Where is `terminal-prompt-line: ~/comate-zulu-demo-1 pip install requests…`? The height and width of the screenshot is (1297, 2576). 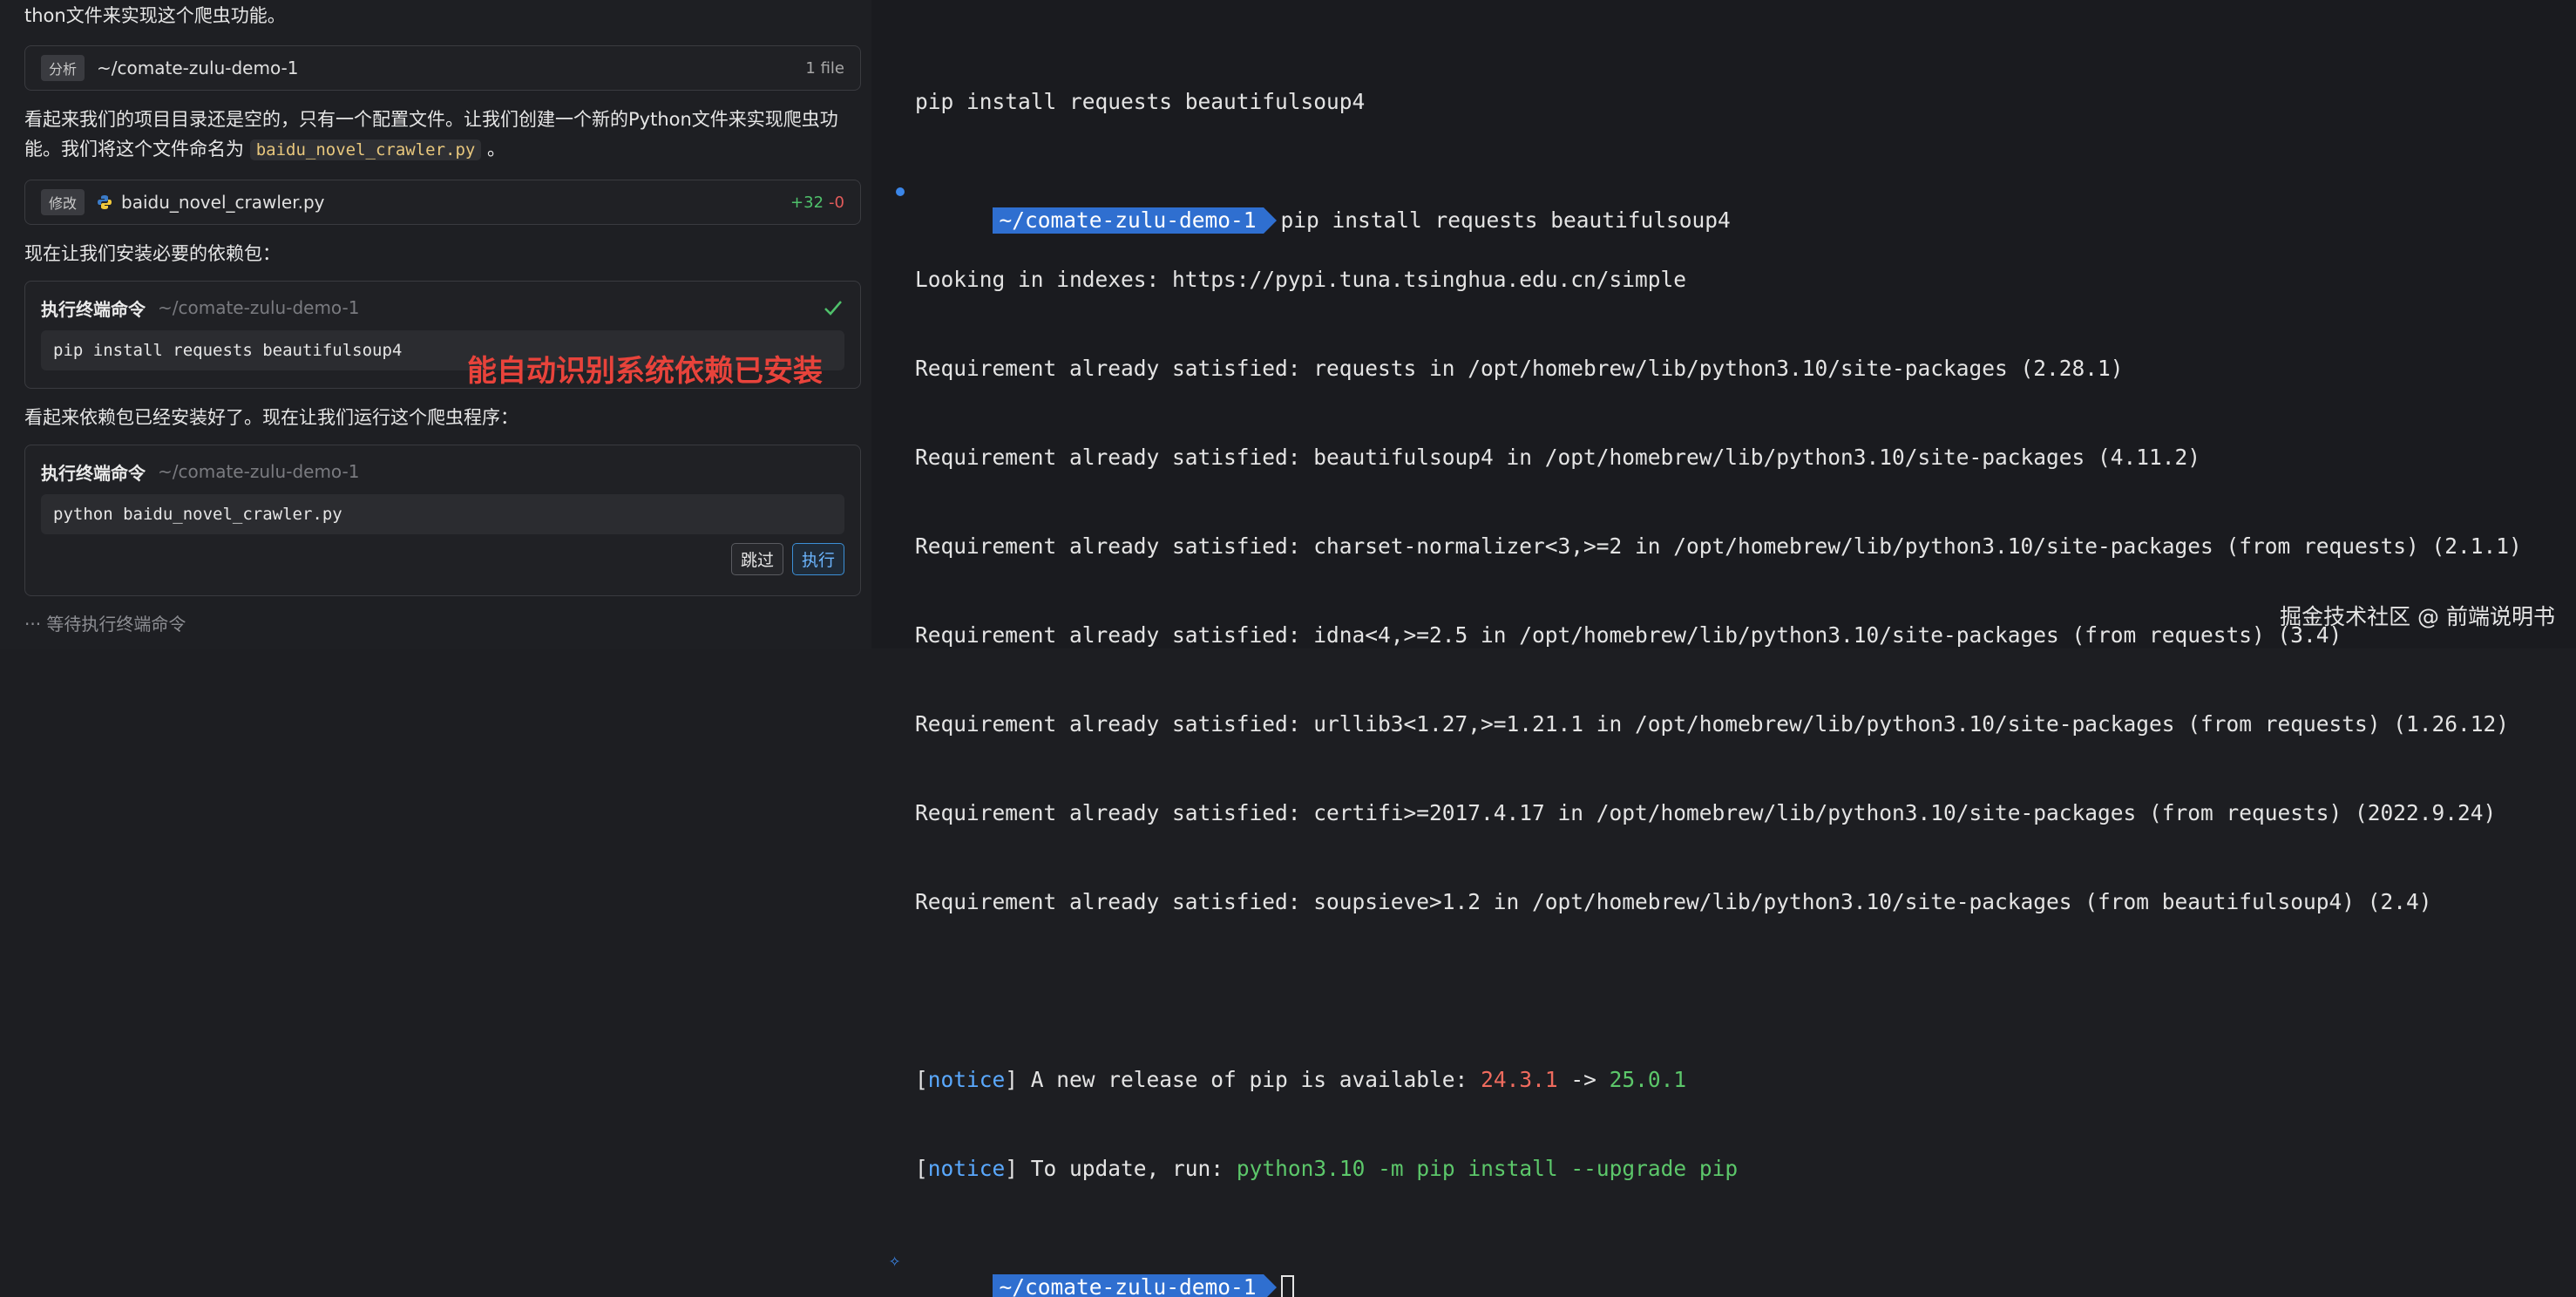
terminal-prompt-line: ~/comate-zulu-demo-1 pip install requests… is located at coordinates (1709, 205).